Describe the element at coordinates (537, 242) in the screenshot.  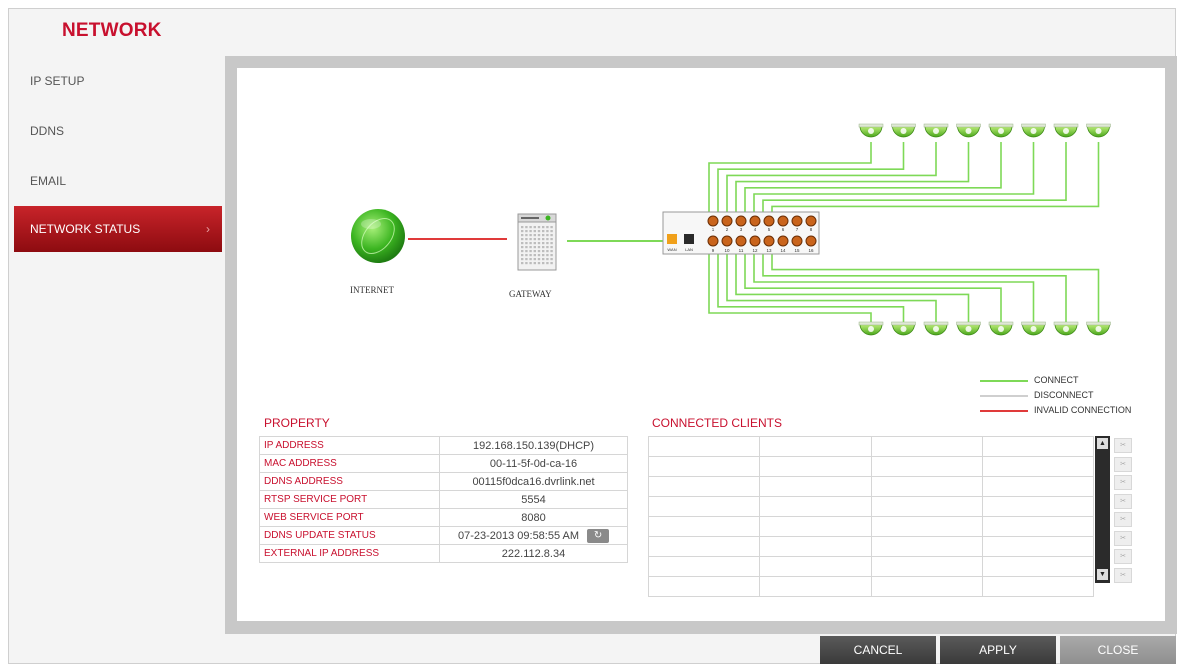
I see `gateway-server-icon` at that location.